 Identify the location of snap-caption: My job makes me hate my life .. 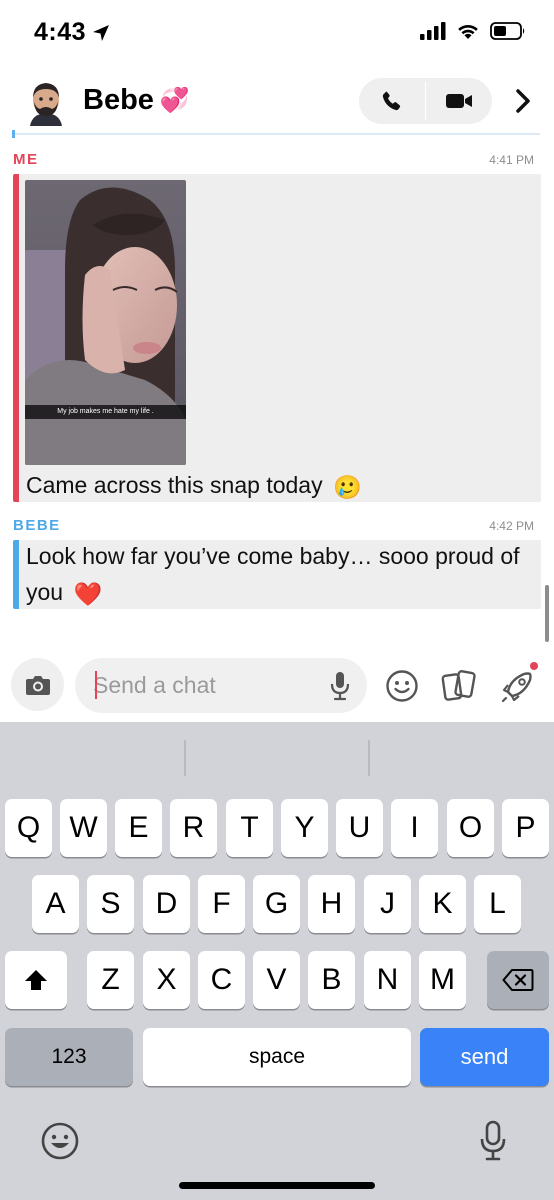
(105, 412).